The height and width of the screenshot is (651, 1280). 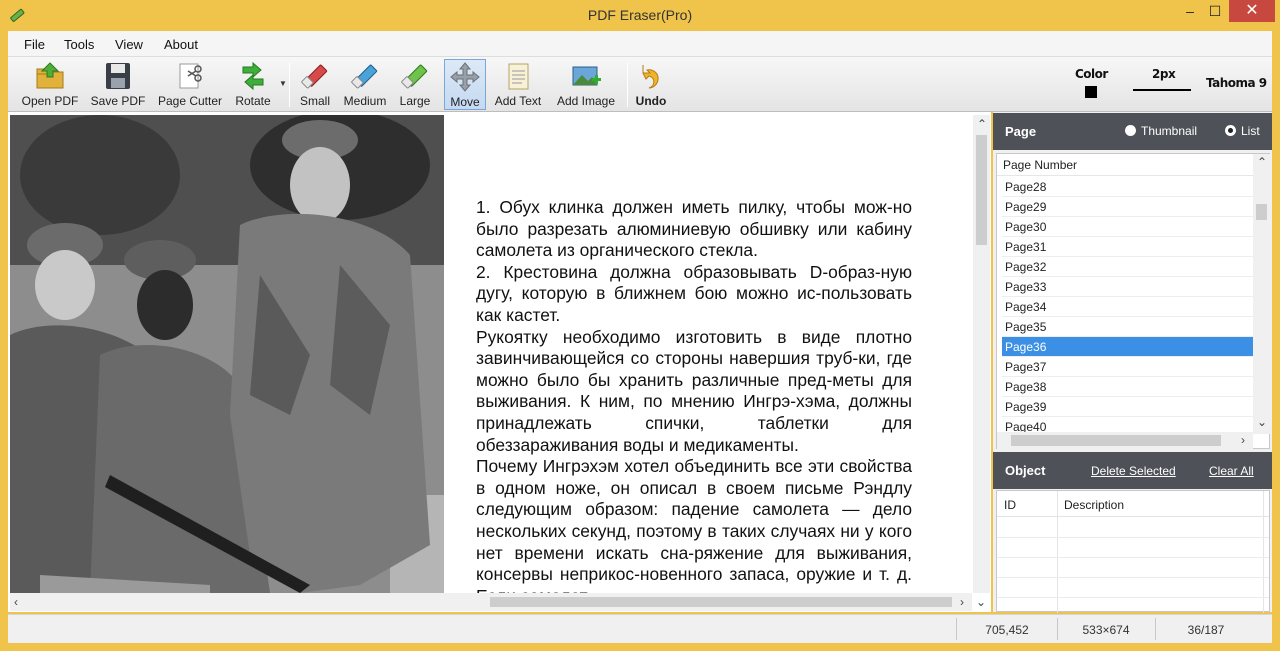 I want to click on eraser-small-button: Small, so click(x=315, y=84).